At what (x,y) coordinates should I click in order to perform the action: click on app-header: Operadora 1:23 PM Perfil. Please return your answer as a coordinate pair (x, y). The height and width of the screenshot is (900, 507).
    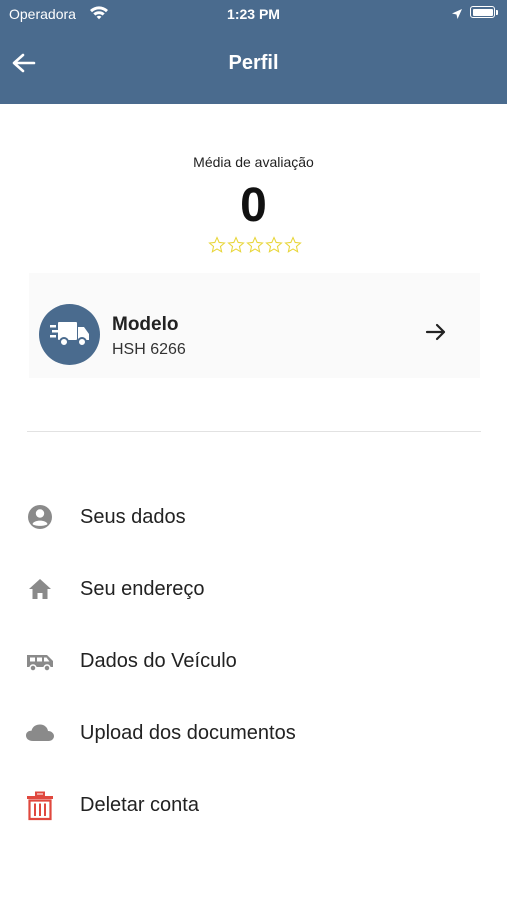
    Looking at the image, I should click on (253, 52).